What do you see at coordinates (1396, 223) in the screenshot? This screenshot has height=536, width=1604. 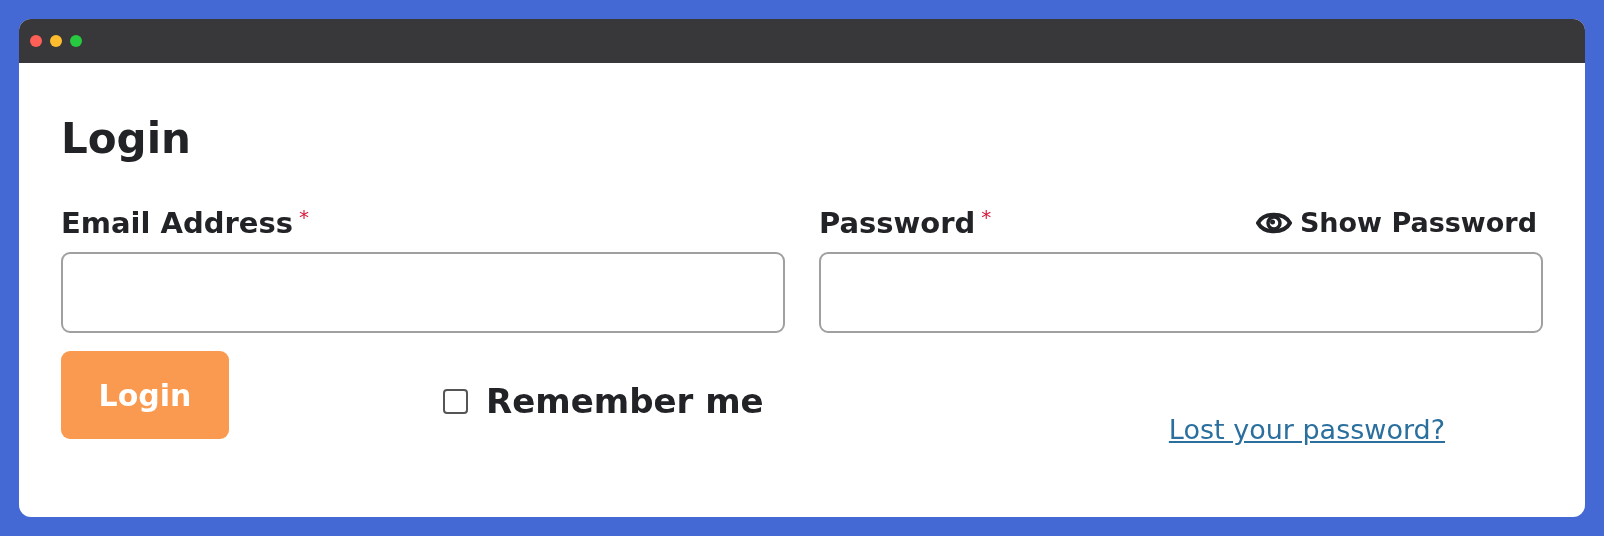 I see `show-password-toggle: Show Password` at bounding box center [1396, 223].